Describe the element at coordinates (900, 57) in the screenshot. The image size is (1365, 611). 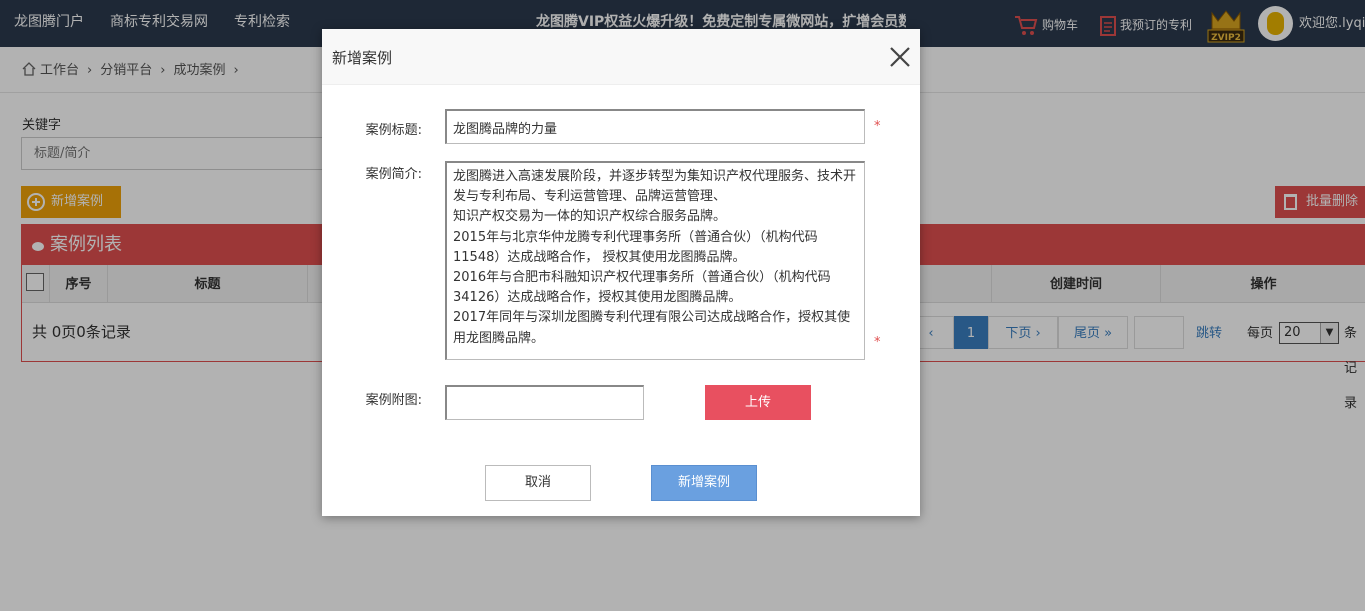
I see `close-icon` at that location.